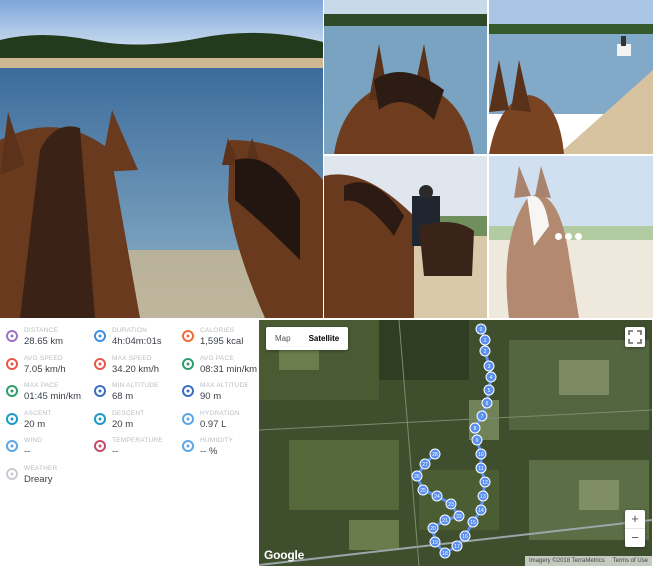 This screenshot has width=653, height=567. I want to click on stat-weather: WEATHER Dreary, so click(43, 477).